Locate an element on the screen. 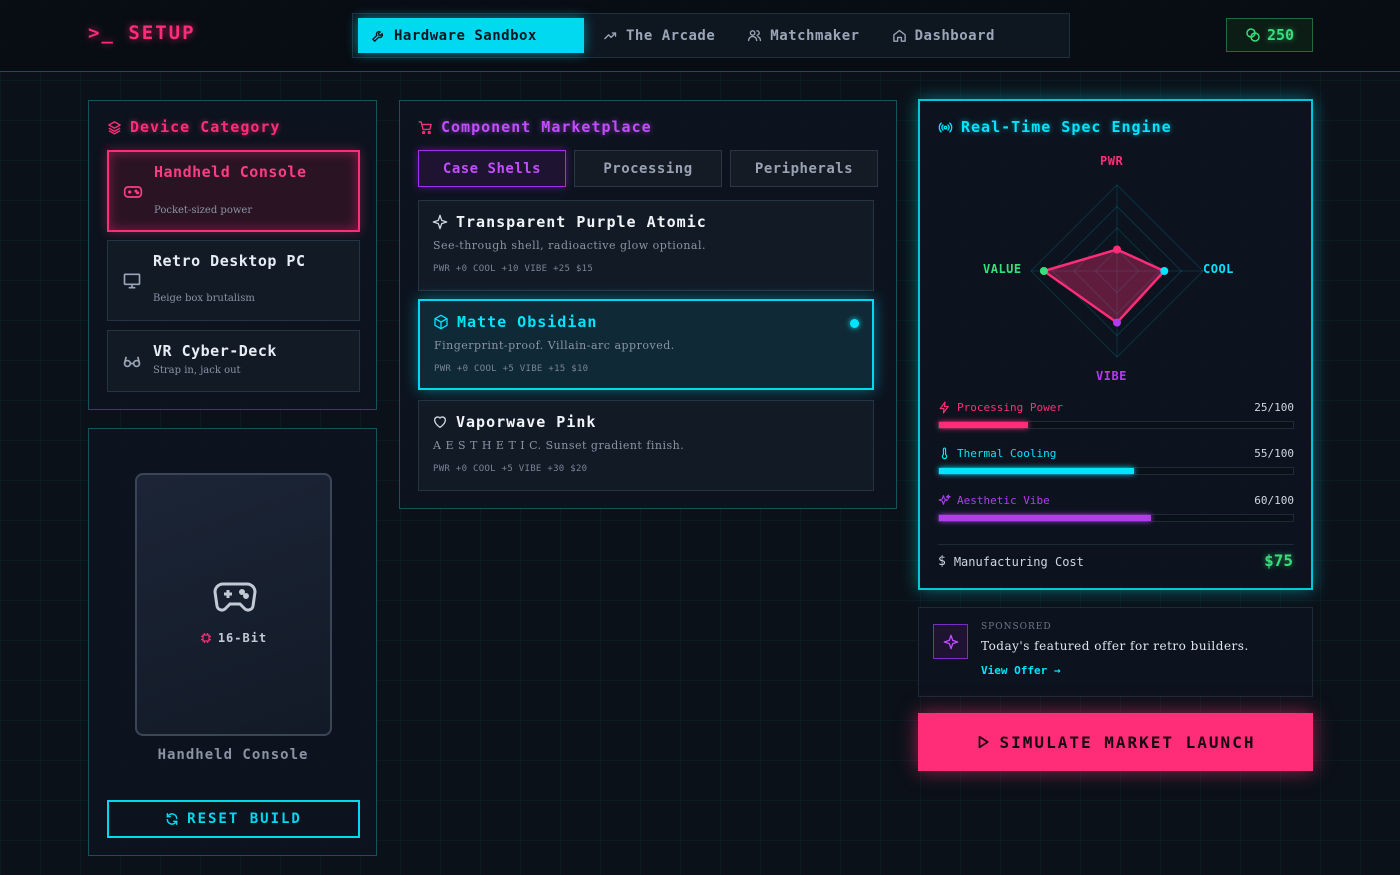  credits-value: 250 is located at coordinates (1280, 35).